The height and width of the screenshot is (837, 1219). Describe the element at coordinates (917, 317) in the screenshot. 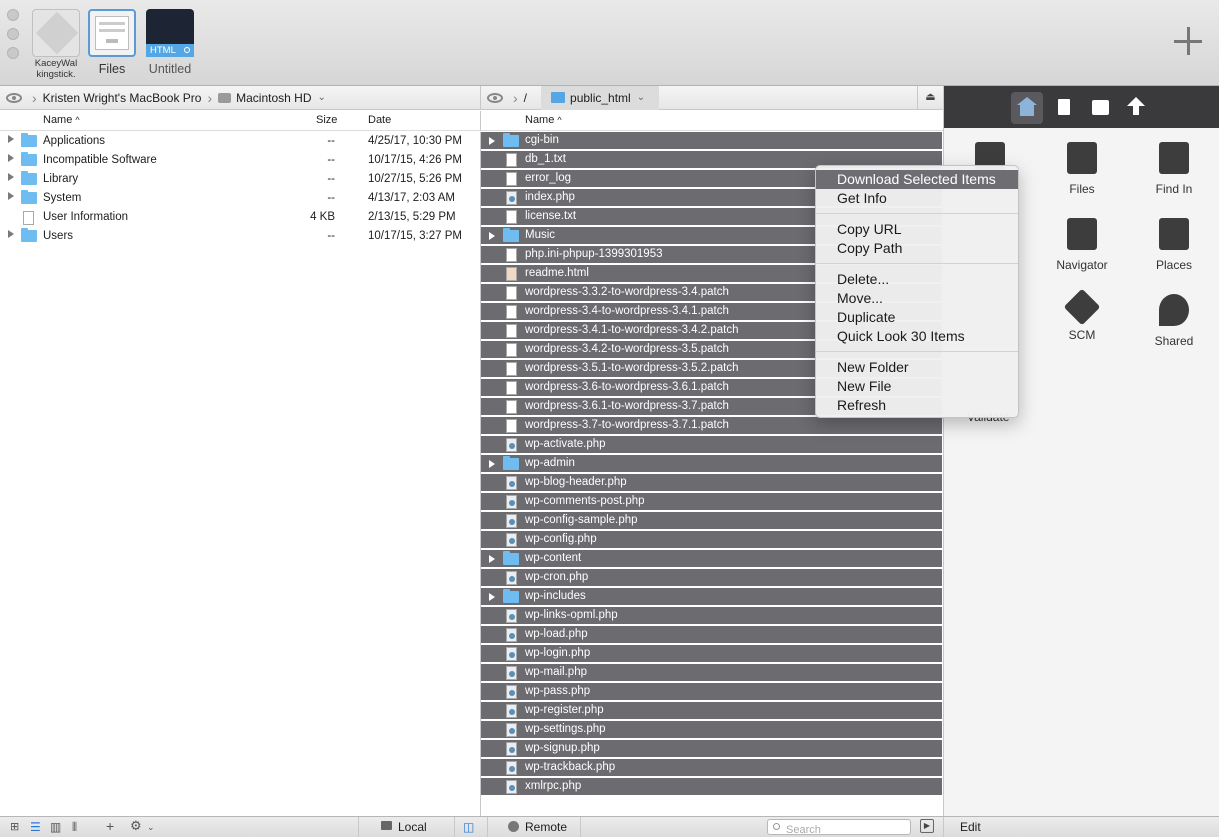

I see `menu-item-duplicate: Duplicate` at that location.